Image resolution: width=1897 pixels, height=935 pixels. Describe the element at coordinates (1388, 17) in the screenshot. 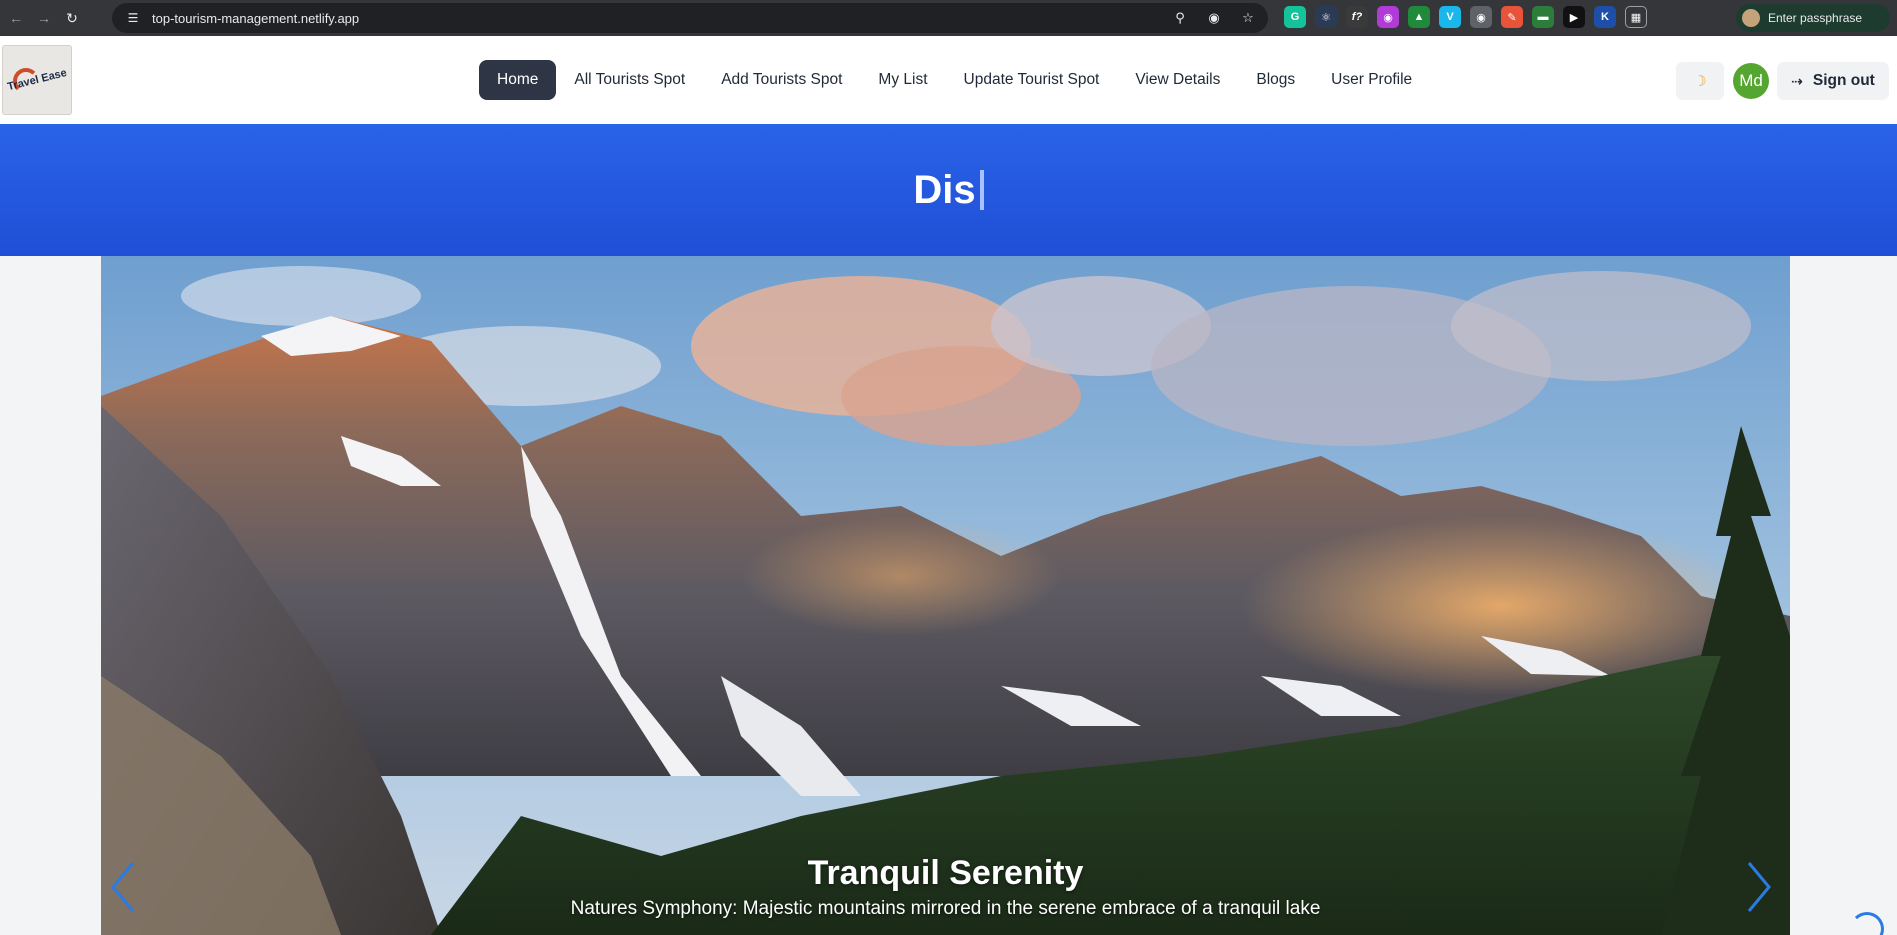

I see `color-extension-icon: ◉` at that location.